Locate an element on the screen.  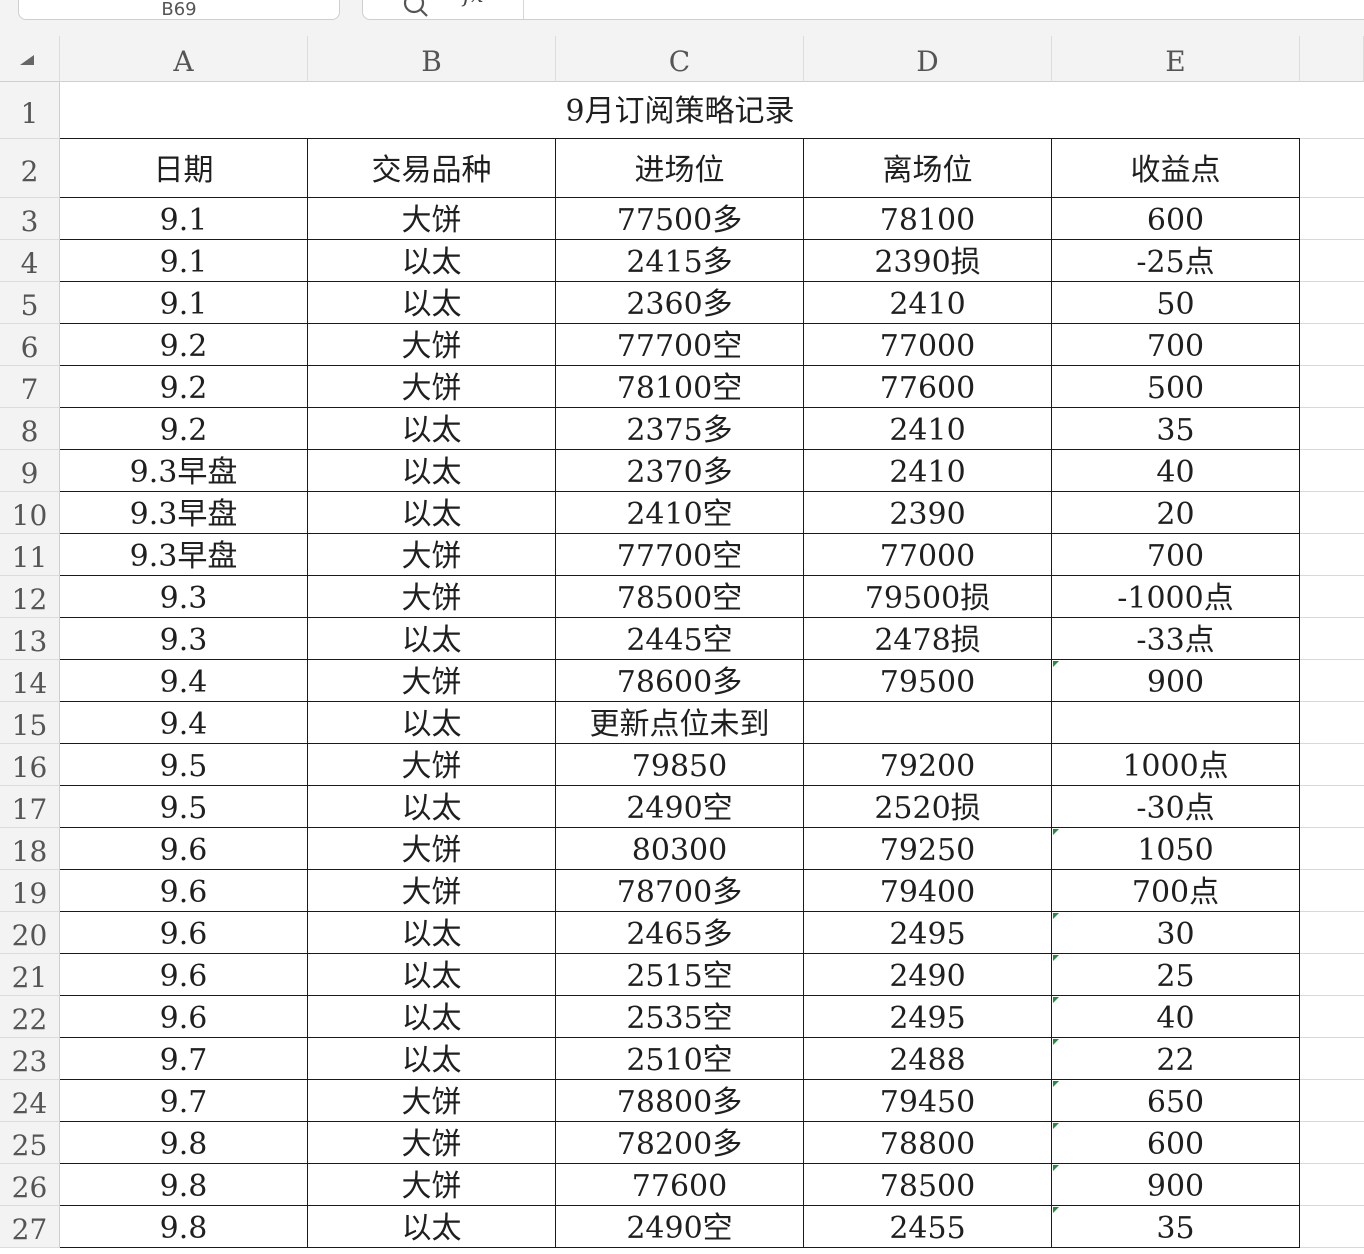
row-header-27: 27 is located at coordinates (30, 1227).